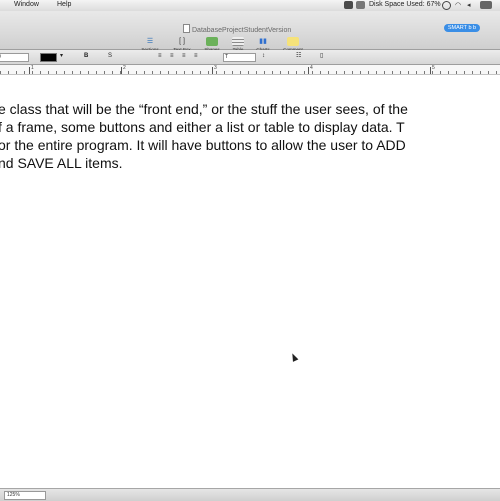 The height and width of the screenshot is (501, 500). Describe the element at coordinates (48, 57) in the screenshot. I see `text-color-swatch` at that location.